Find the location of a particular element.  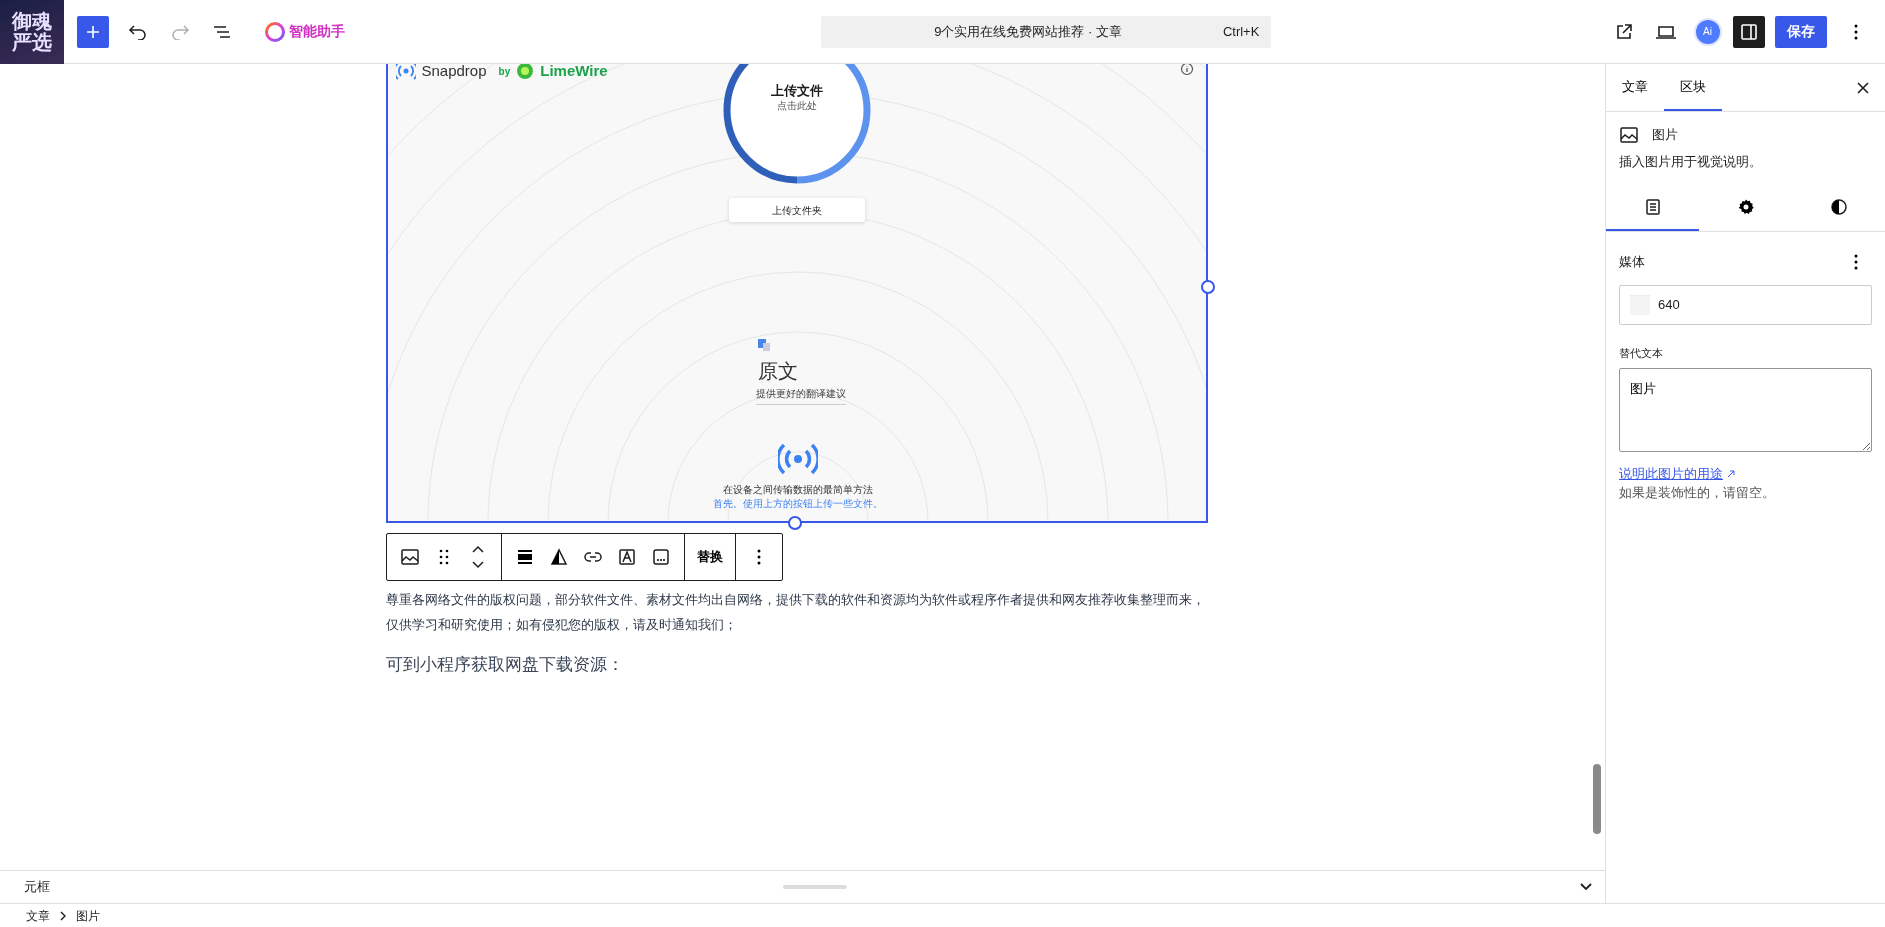

add-block-button is located at coordinates (93, 31).